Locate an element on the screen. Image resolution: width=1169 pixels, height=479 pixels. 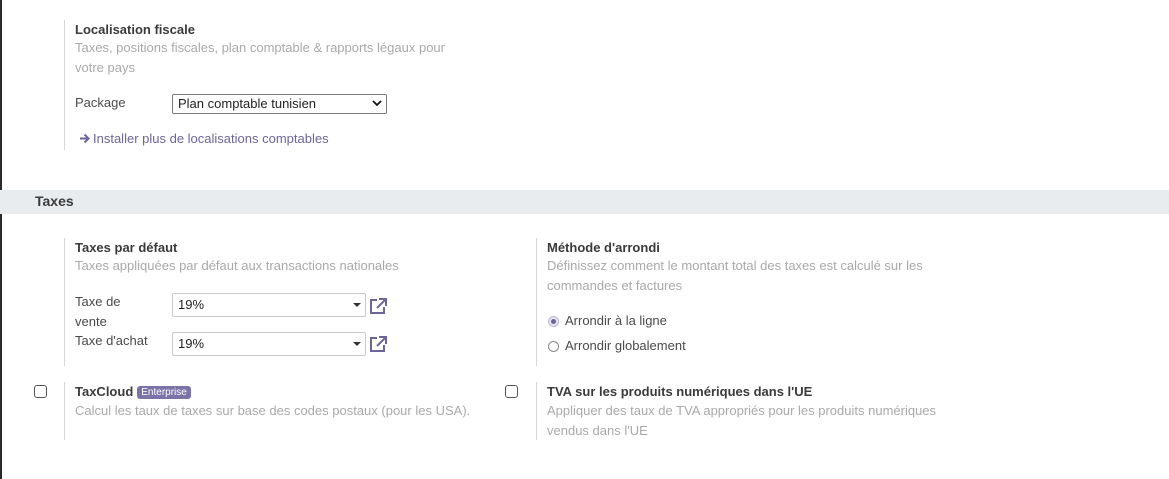
sale-tax-field: 19% is located at coordinates (269, 305).